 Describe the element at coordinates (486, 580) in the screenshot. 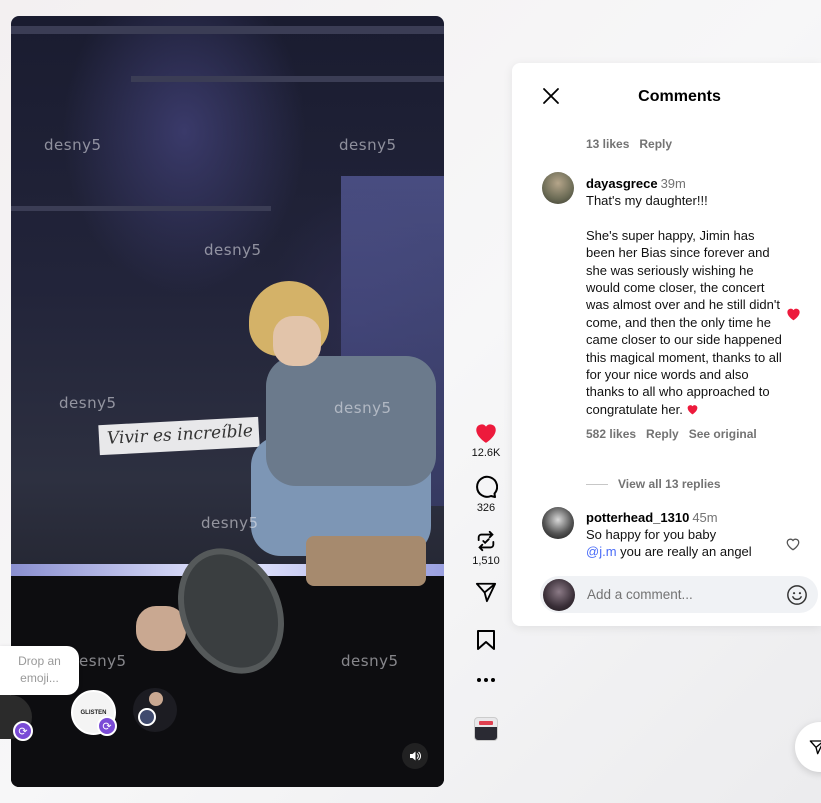

I see `action-rail: 12.6K 326 1,510` at that location.